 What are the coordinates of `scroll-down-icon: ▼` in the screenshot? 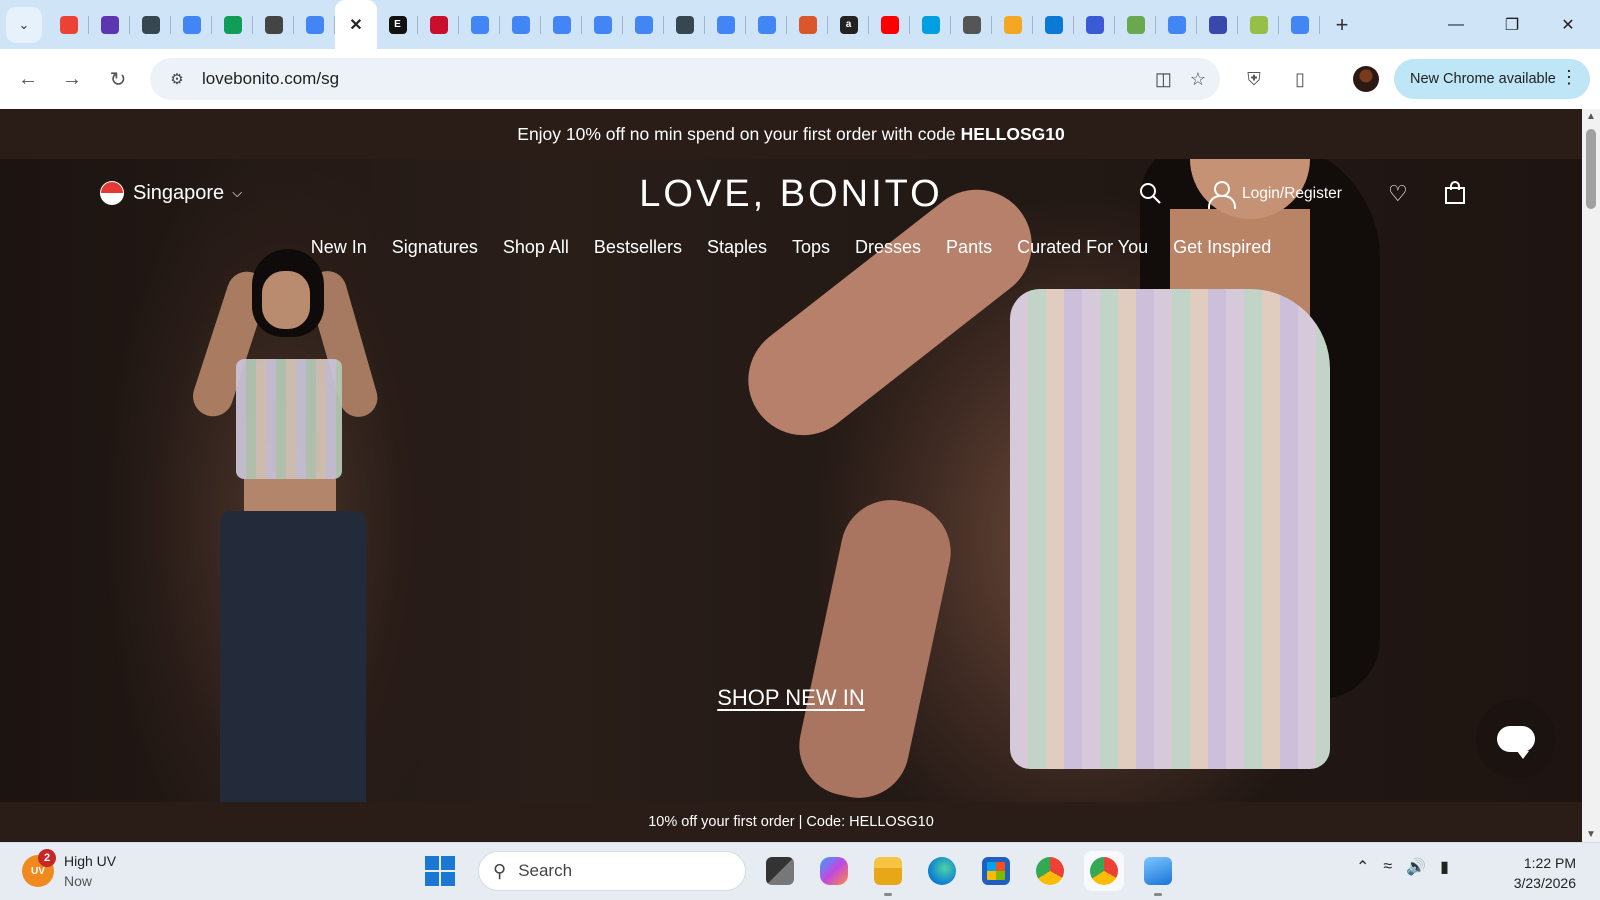 It's located at (1591, 834).